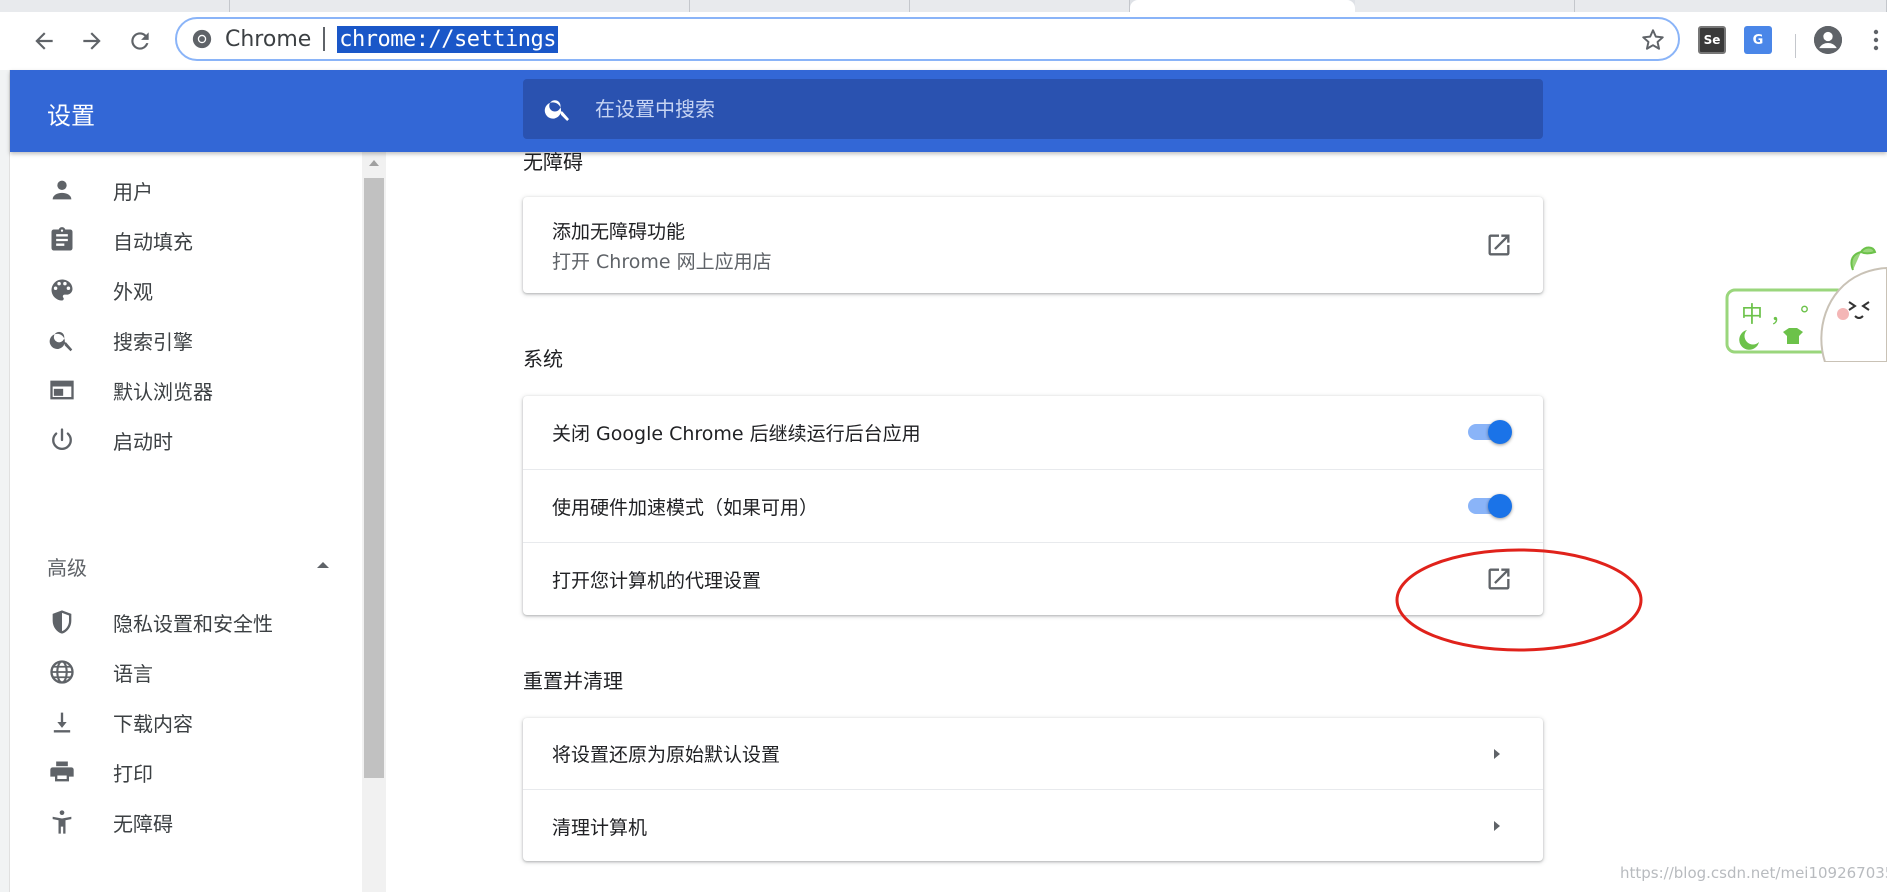 The height and width of the screenshot is (892, 1887). Describe the element at coordinates (1758, 40) in the screenshot. I see `translate-extension-icon: G` at that location.